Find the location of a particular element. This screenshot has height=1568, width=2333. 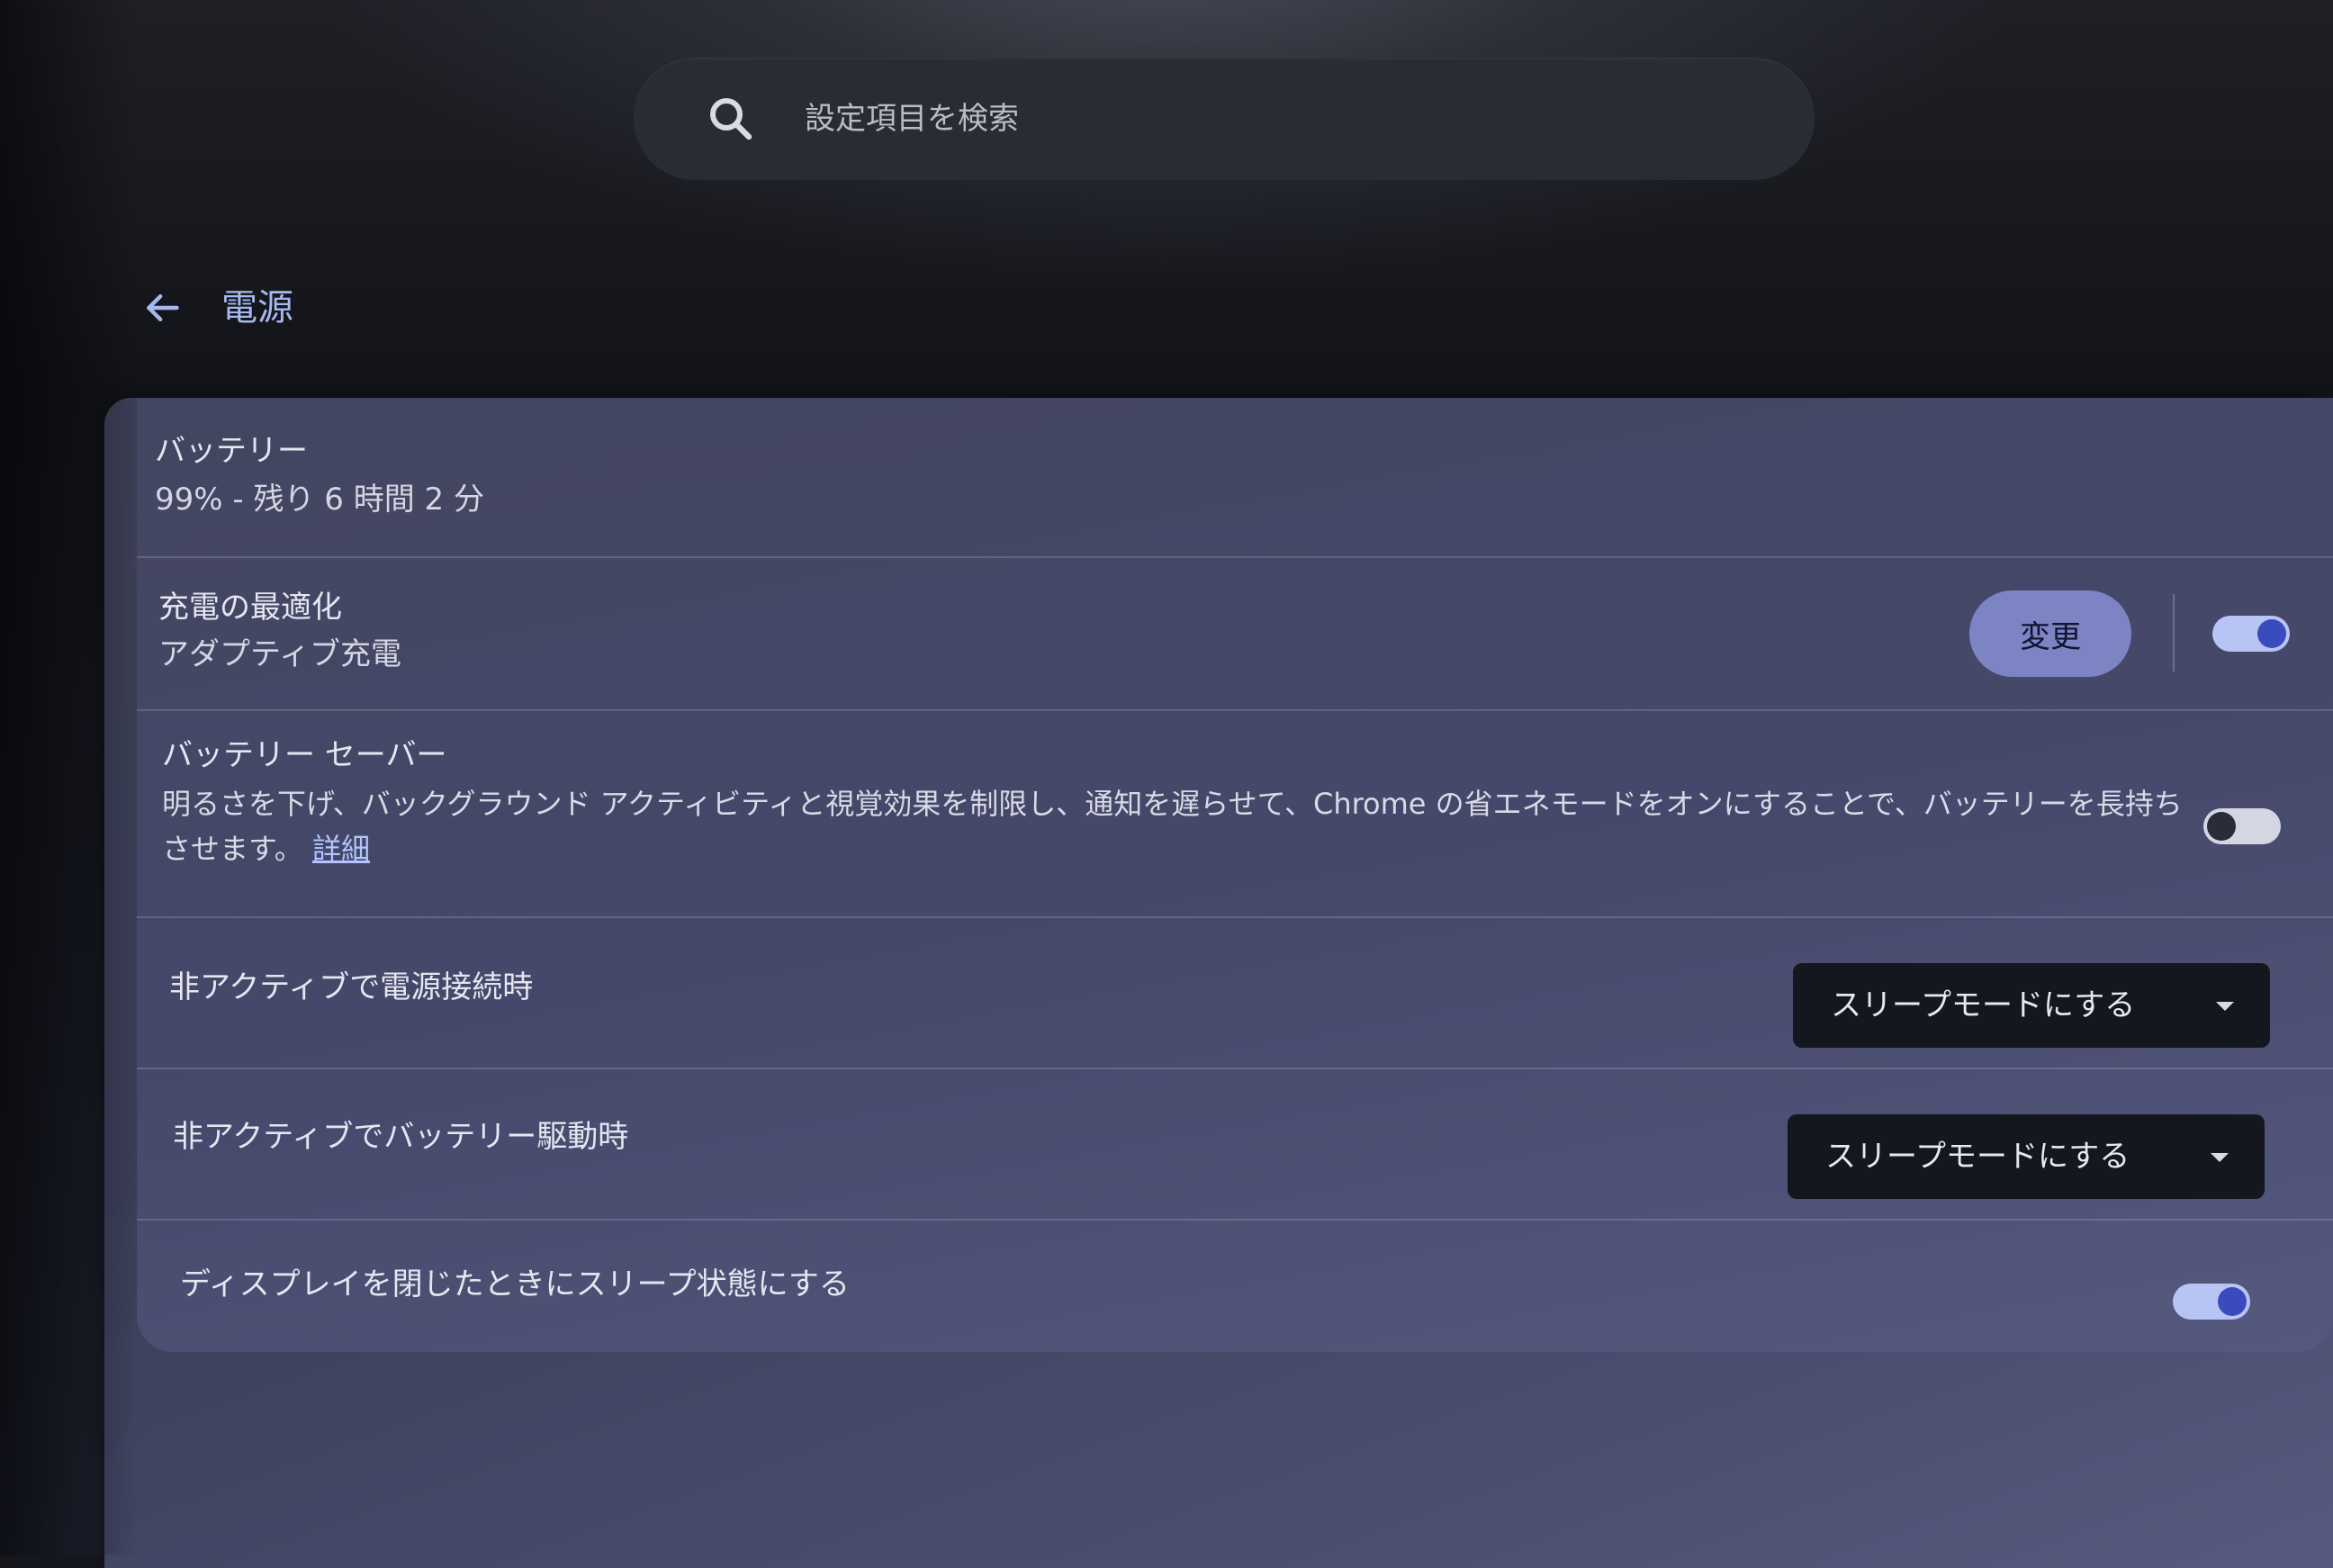

idle-battery-select: スリープモードにする is located at coordinates (2026, 1157).